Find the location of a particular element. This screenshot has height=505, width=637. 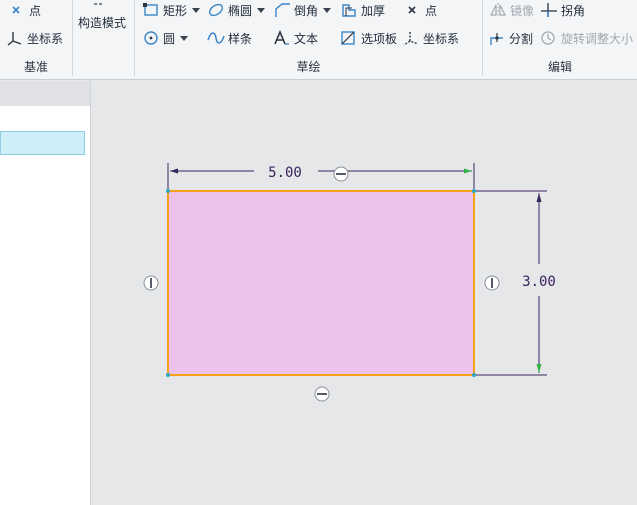

mirror-icon is located at coordinates (498, 10).